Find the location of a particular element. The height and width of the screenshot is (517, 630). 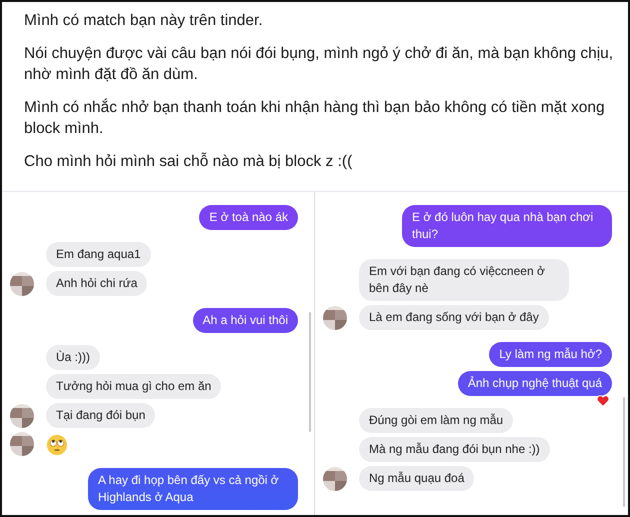

message-bubble: Ùa :))) is located at coordinates (73, 357).